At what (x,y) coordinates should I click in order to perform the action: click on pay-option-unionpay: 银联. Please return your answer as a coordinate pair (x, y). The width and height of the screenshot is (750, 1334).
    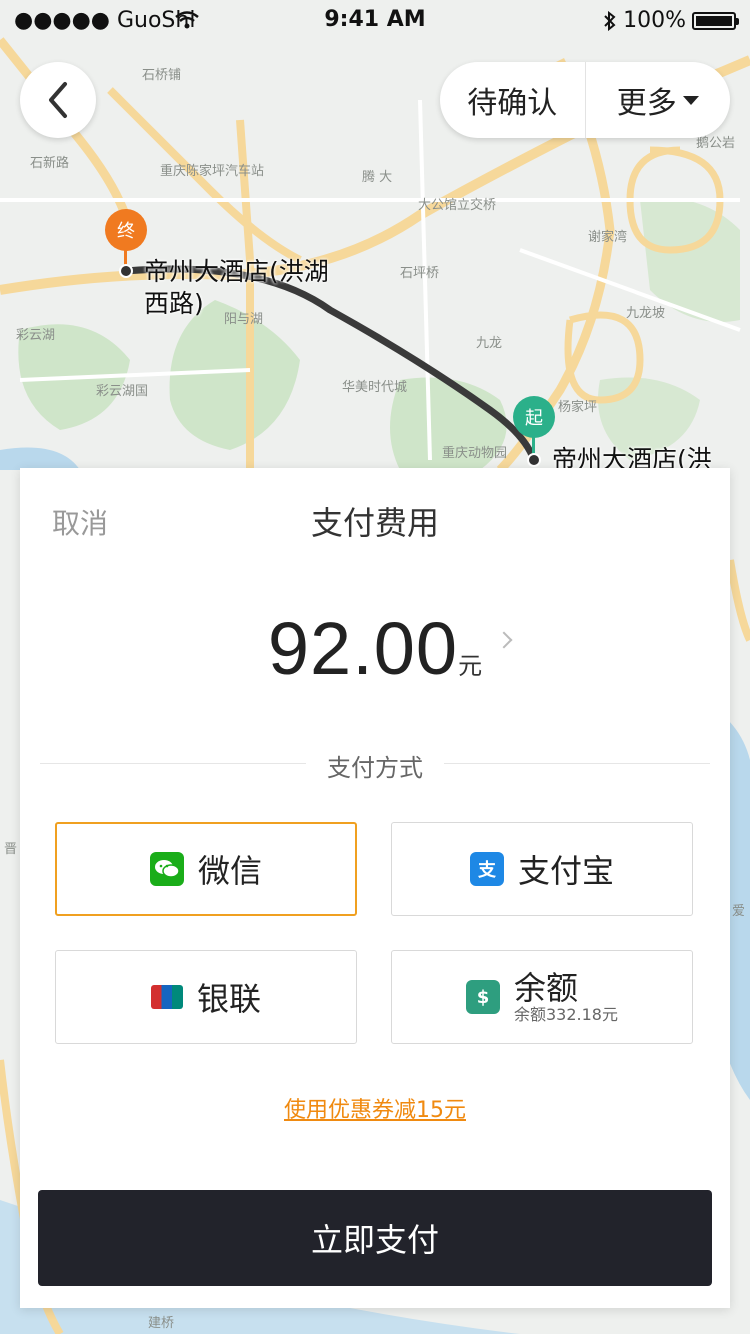
    Looking at the image, I should click on (206, 997).